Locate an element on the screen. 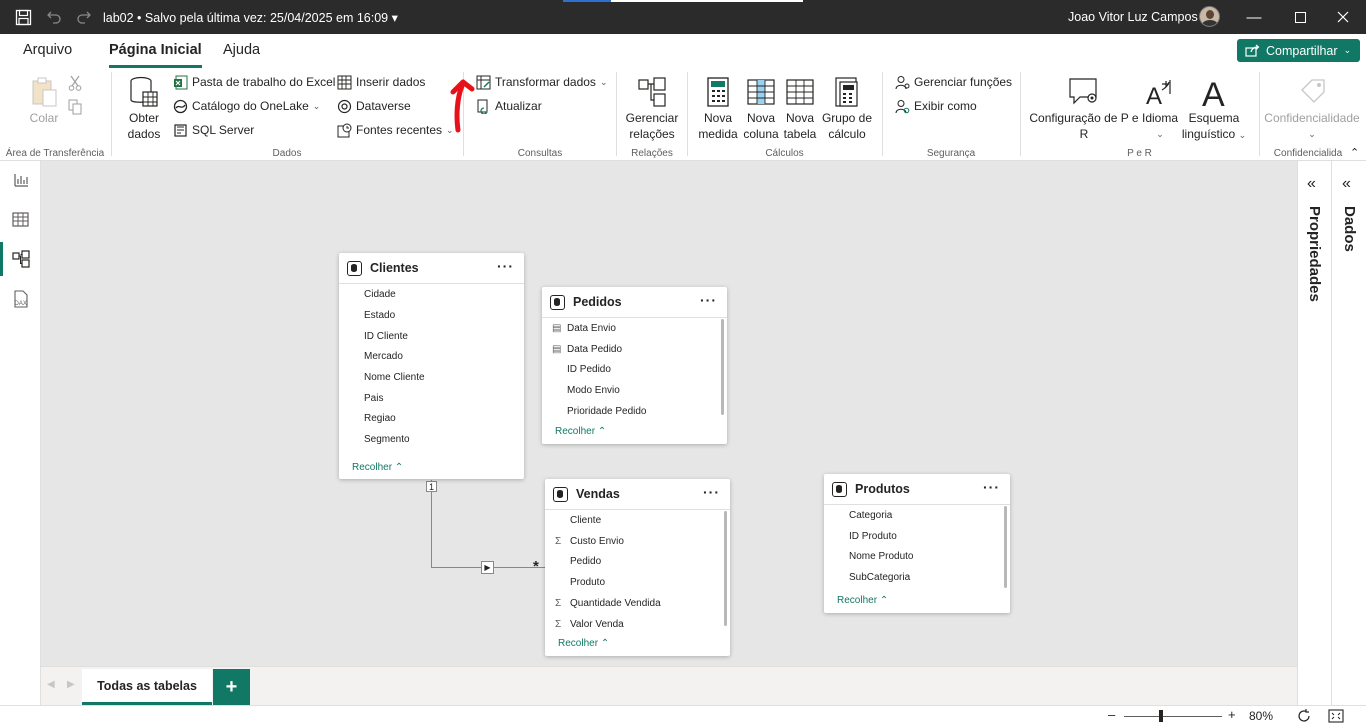  table-card-header: Clientes ··· is located at coordinates (431, 268).